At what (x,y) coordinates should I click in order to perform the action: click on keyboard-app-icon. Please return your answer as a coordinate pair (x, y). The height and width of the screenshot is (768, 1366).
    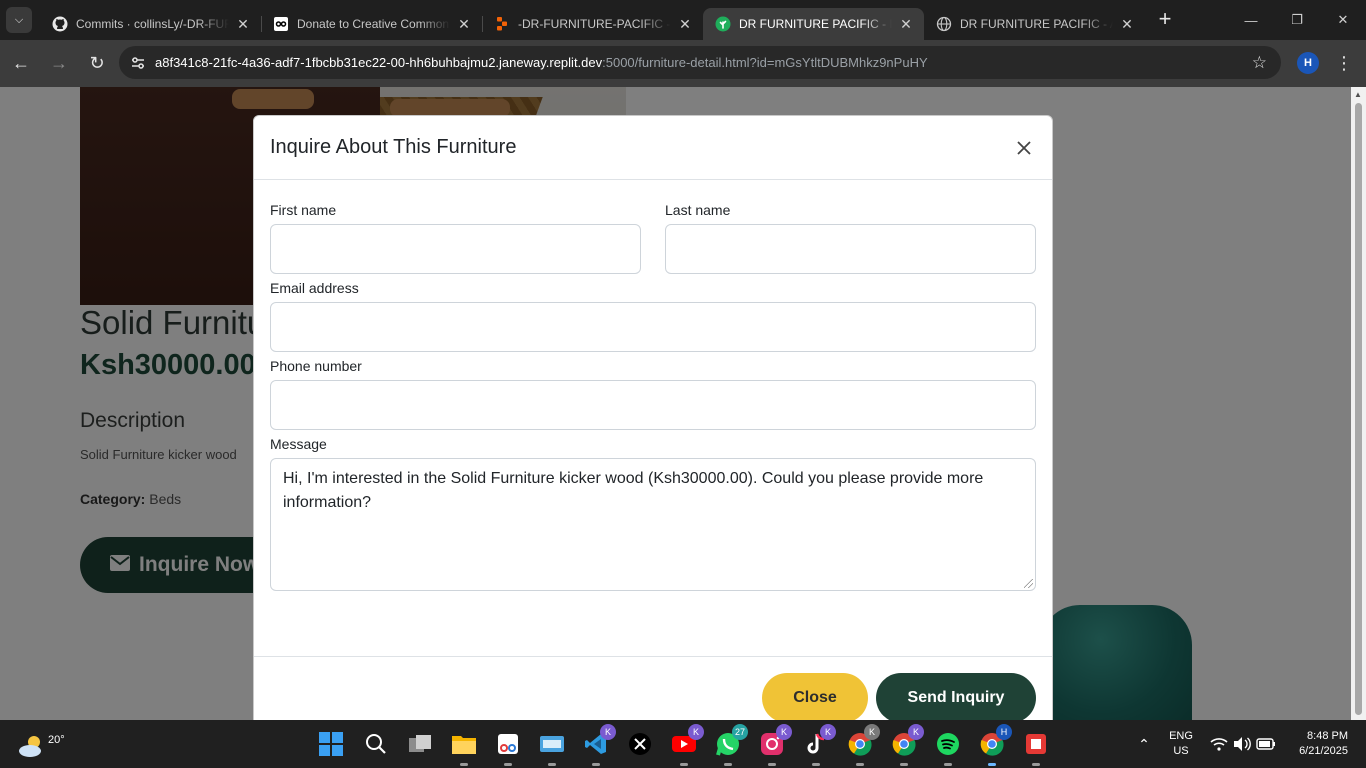
    Looking at the image, I should click on (552, 744).